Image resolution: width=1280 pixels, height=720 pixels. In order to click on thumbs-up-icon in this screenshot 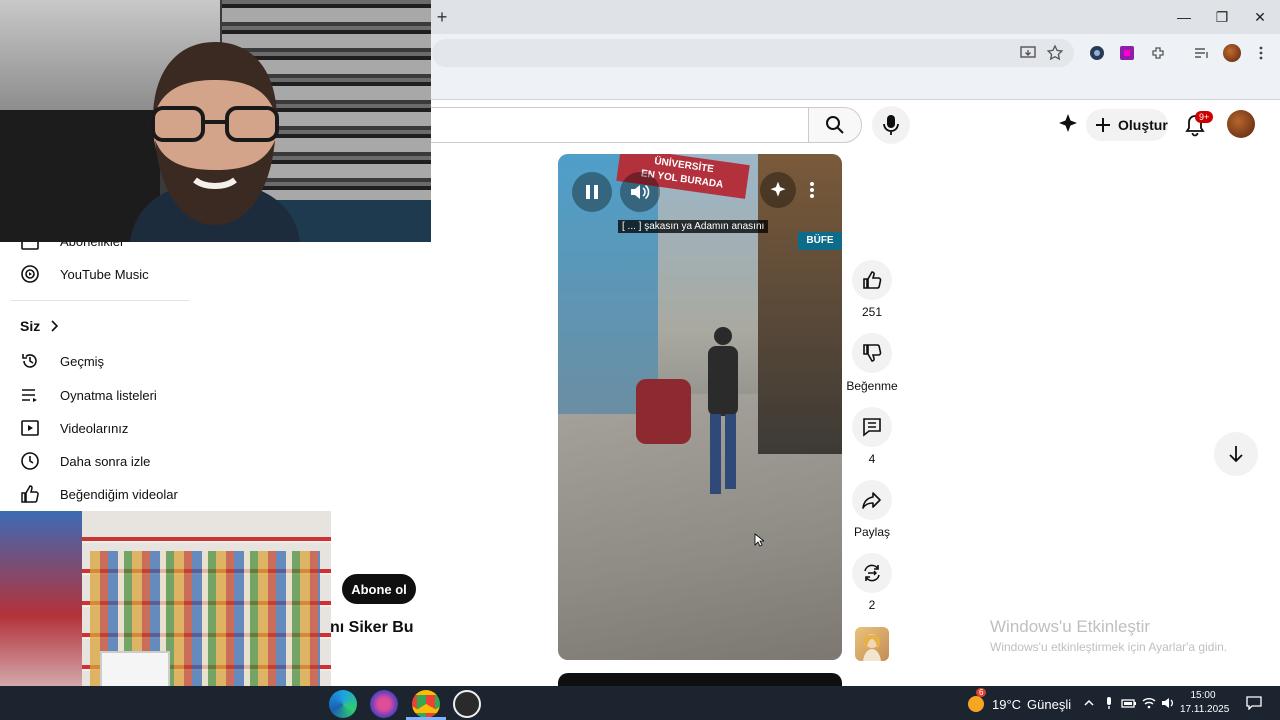, I will do `click(872, 280)`.